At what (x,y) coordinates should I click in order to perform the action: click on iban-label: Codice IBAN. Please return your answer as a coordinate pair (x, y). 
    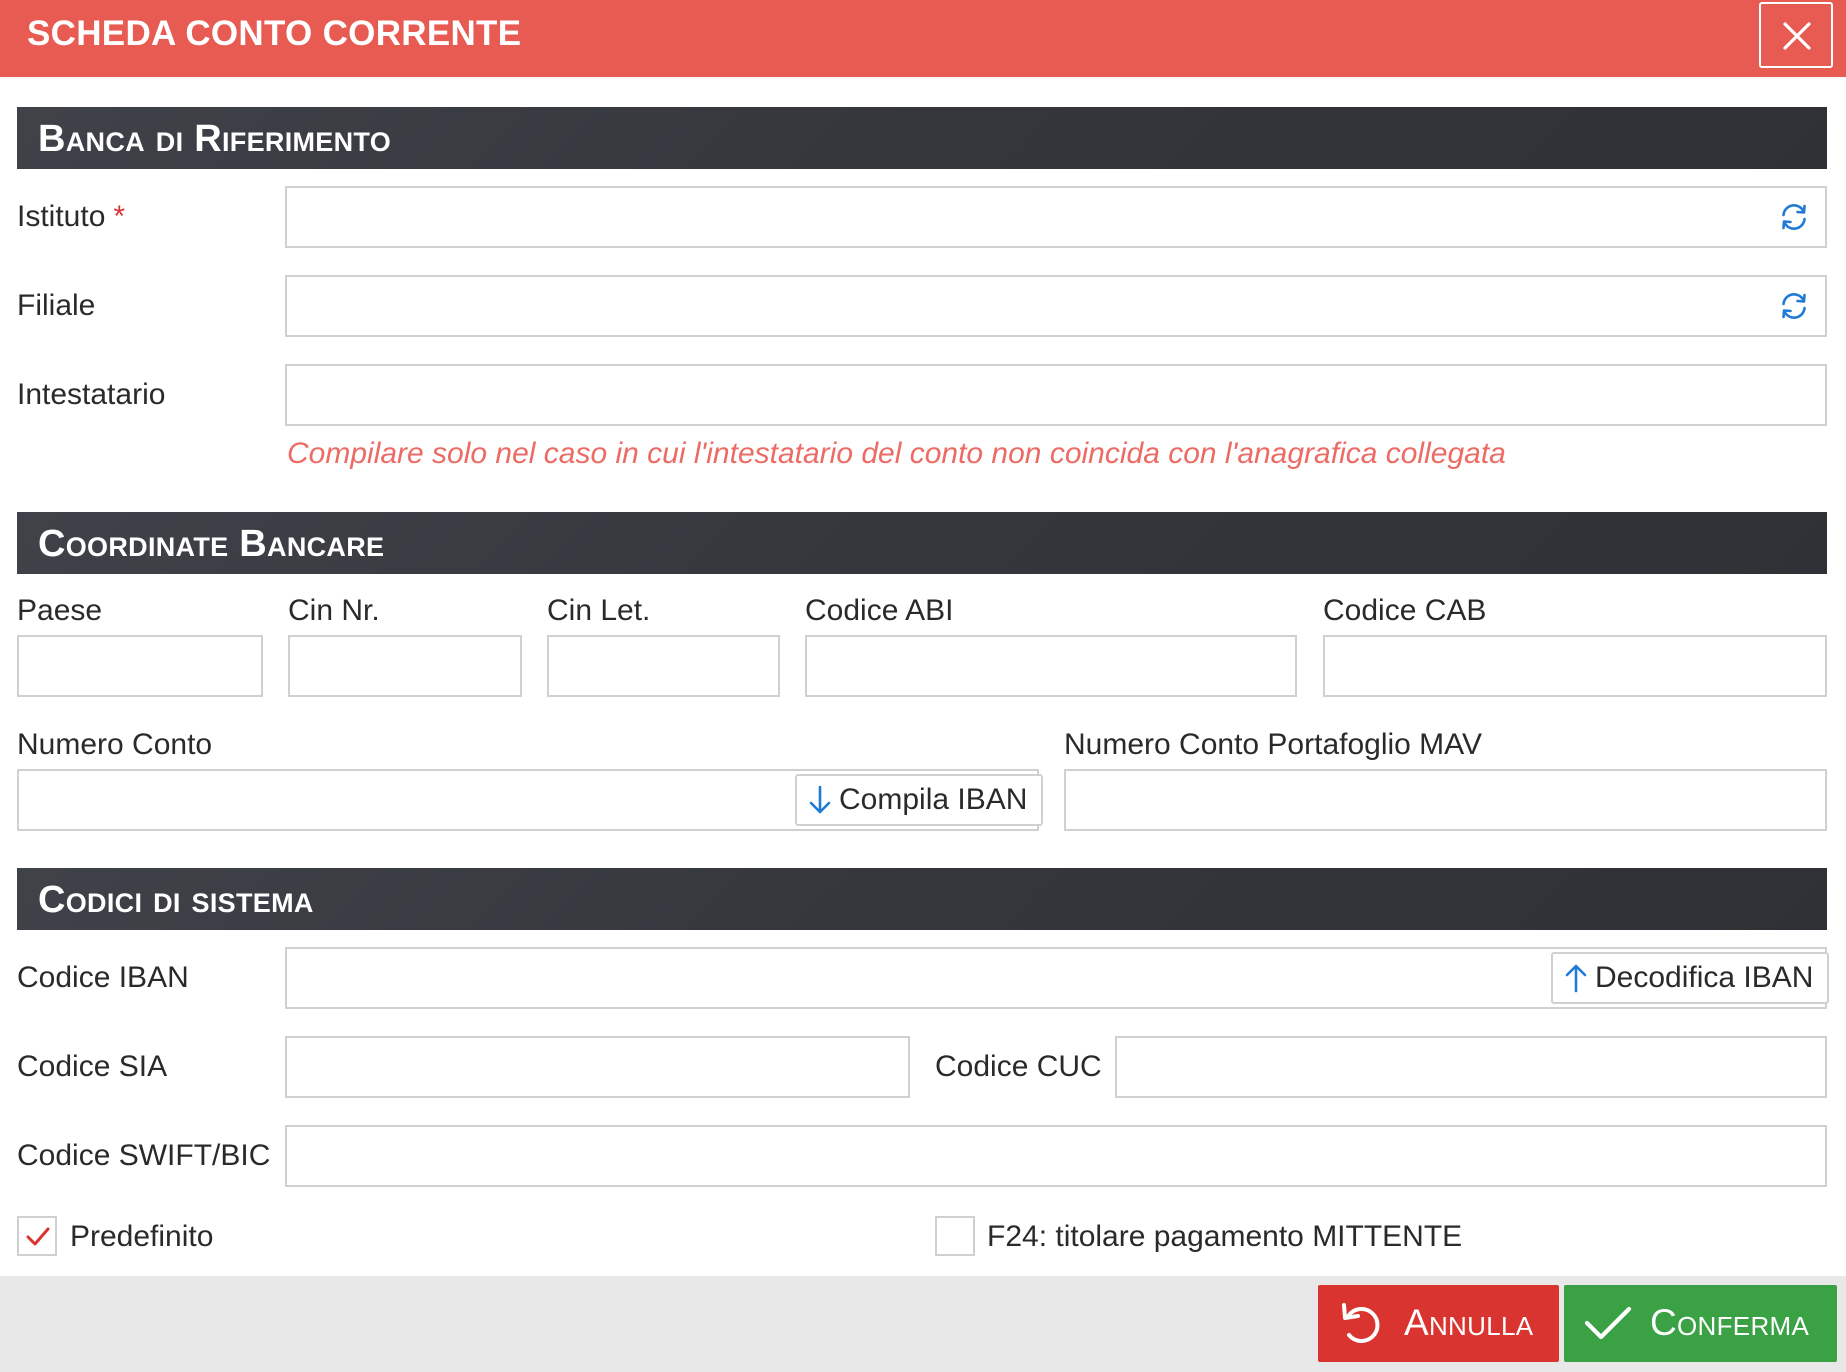
    Looking at the image, I should click on (103, 977).